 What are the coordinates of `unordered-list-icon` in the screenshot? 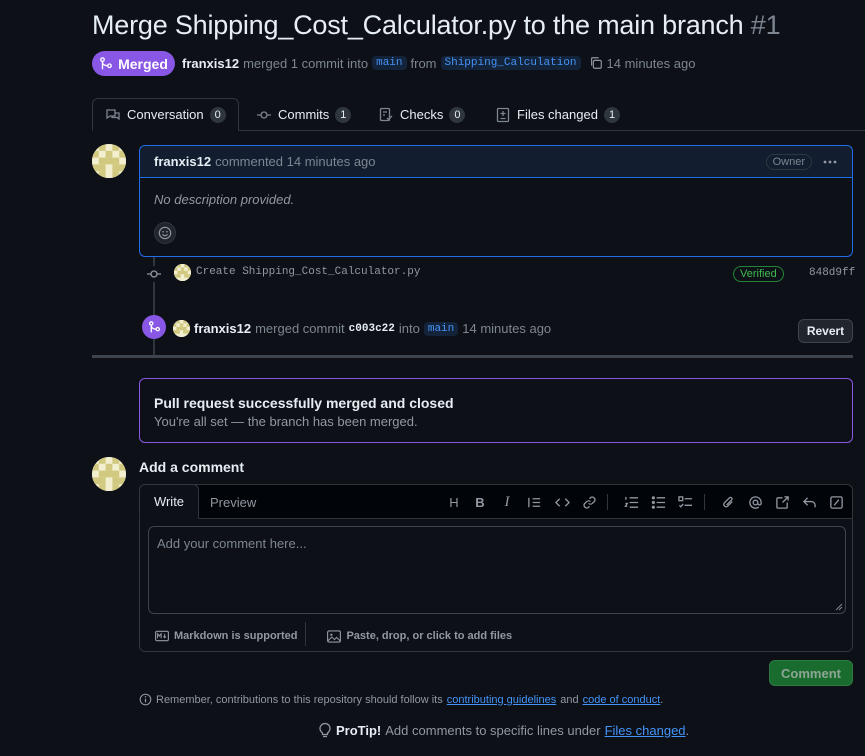 It's located at (658, 502).